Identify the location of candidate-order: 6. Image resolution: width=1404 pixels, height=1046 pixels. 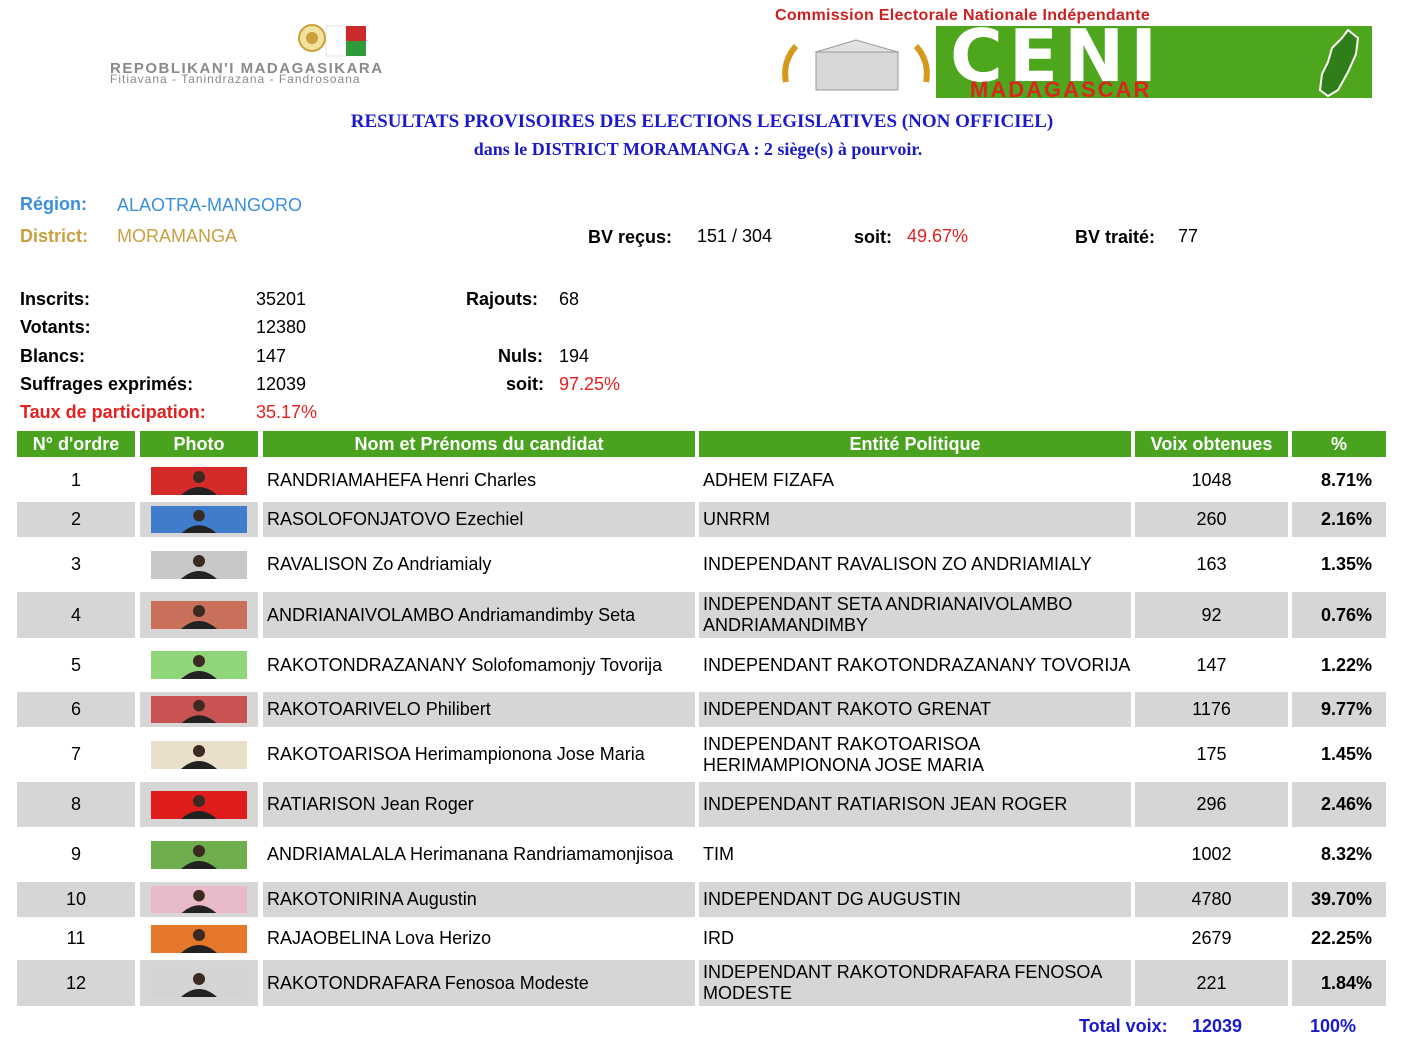
(76, 709).